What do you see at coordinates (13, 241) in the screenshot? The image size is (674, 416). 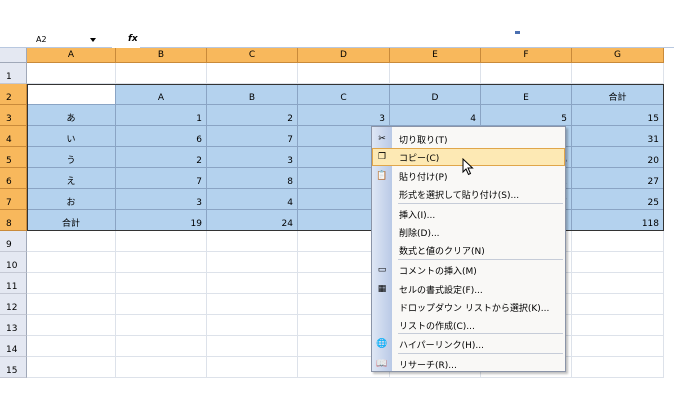 I see `row-header-9: 9` at bounding box center [13, 241].